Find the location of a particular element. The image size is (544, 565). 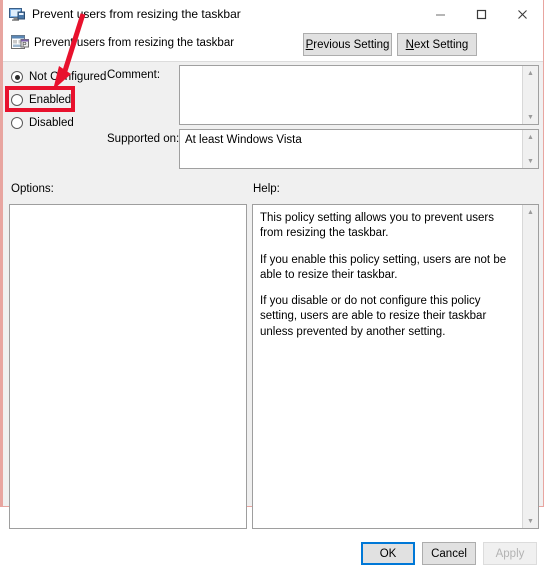

radio-label-not-configured: Not Configured is located at coordinates (68, 77).